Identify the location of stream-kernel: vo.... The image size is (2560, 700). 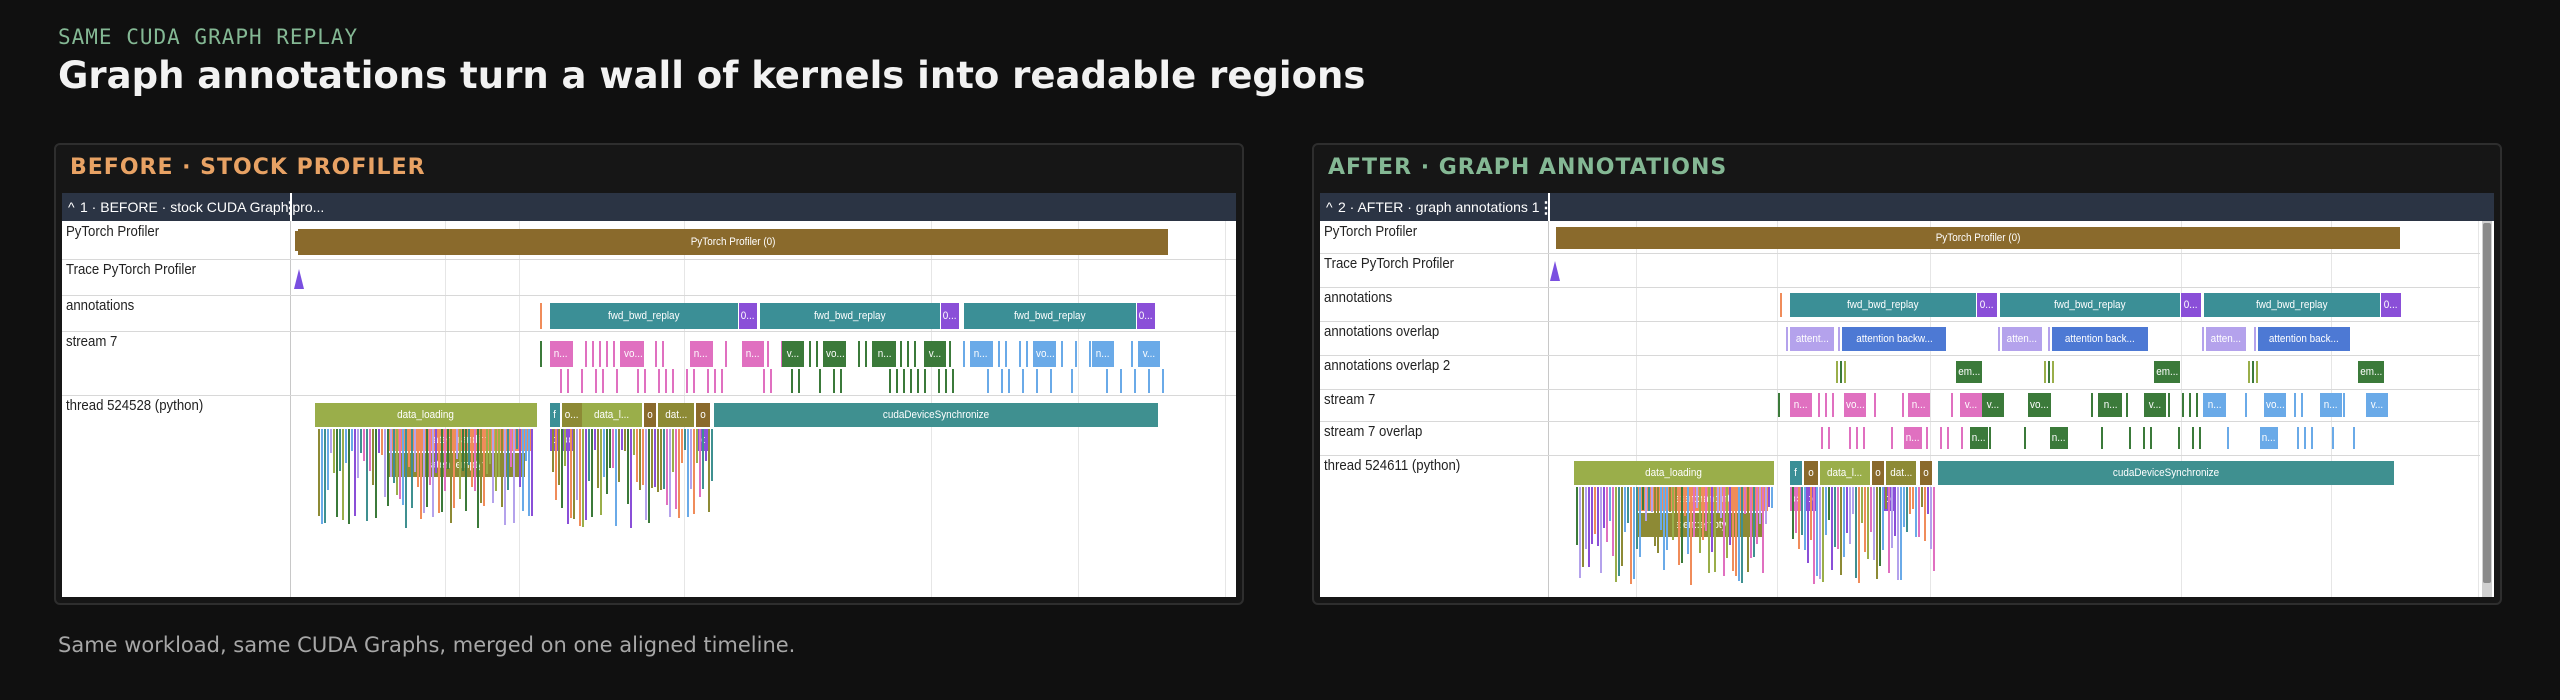
(633, 354).